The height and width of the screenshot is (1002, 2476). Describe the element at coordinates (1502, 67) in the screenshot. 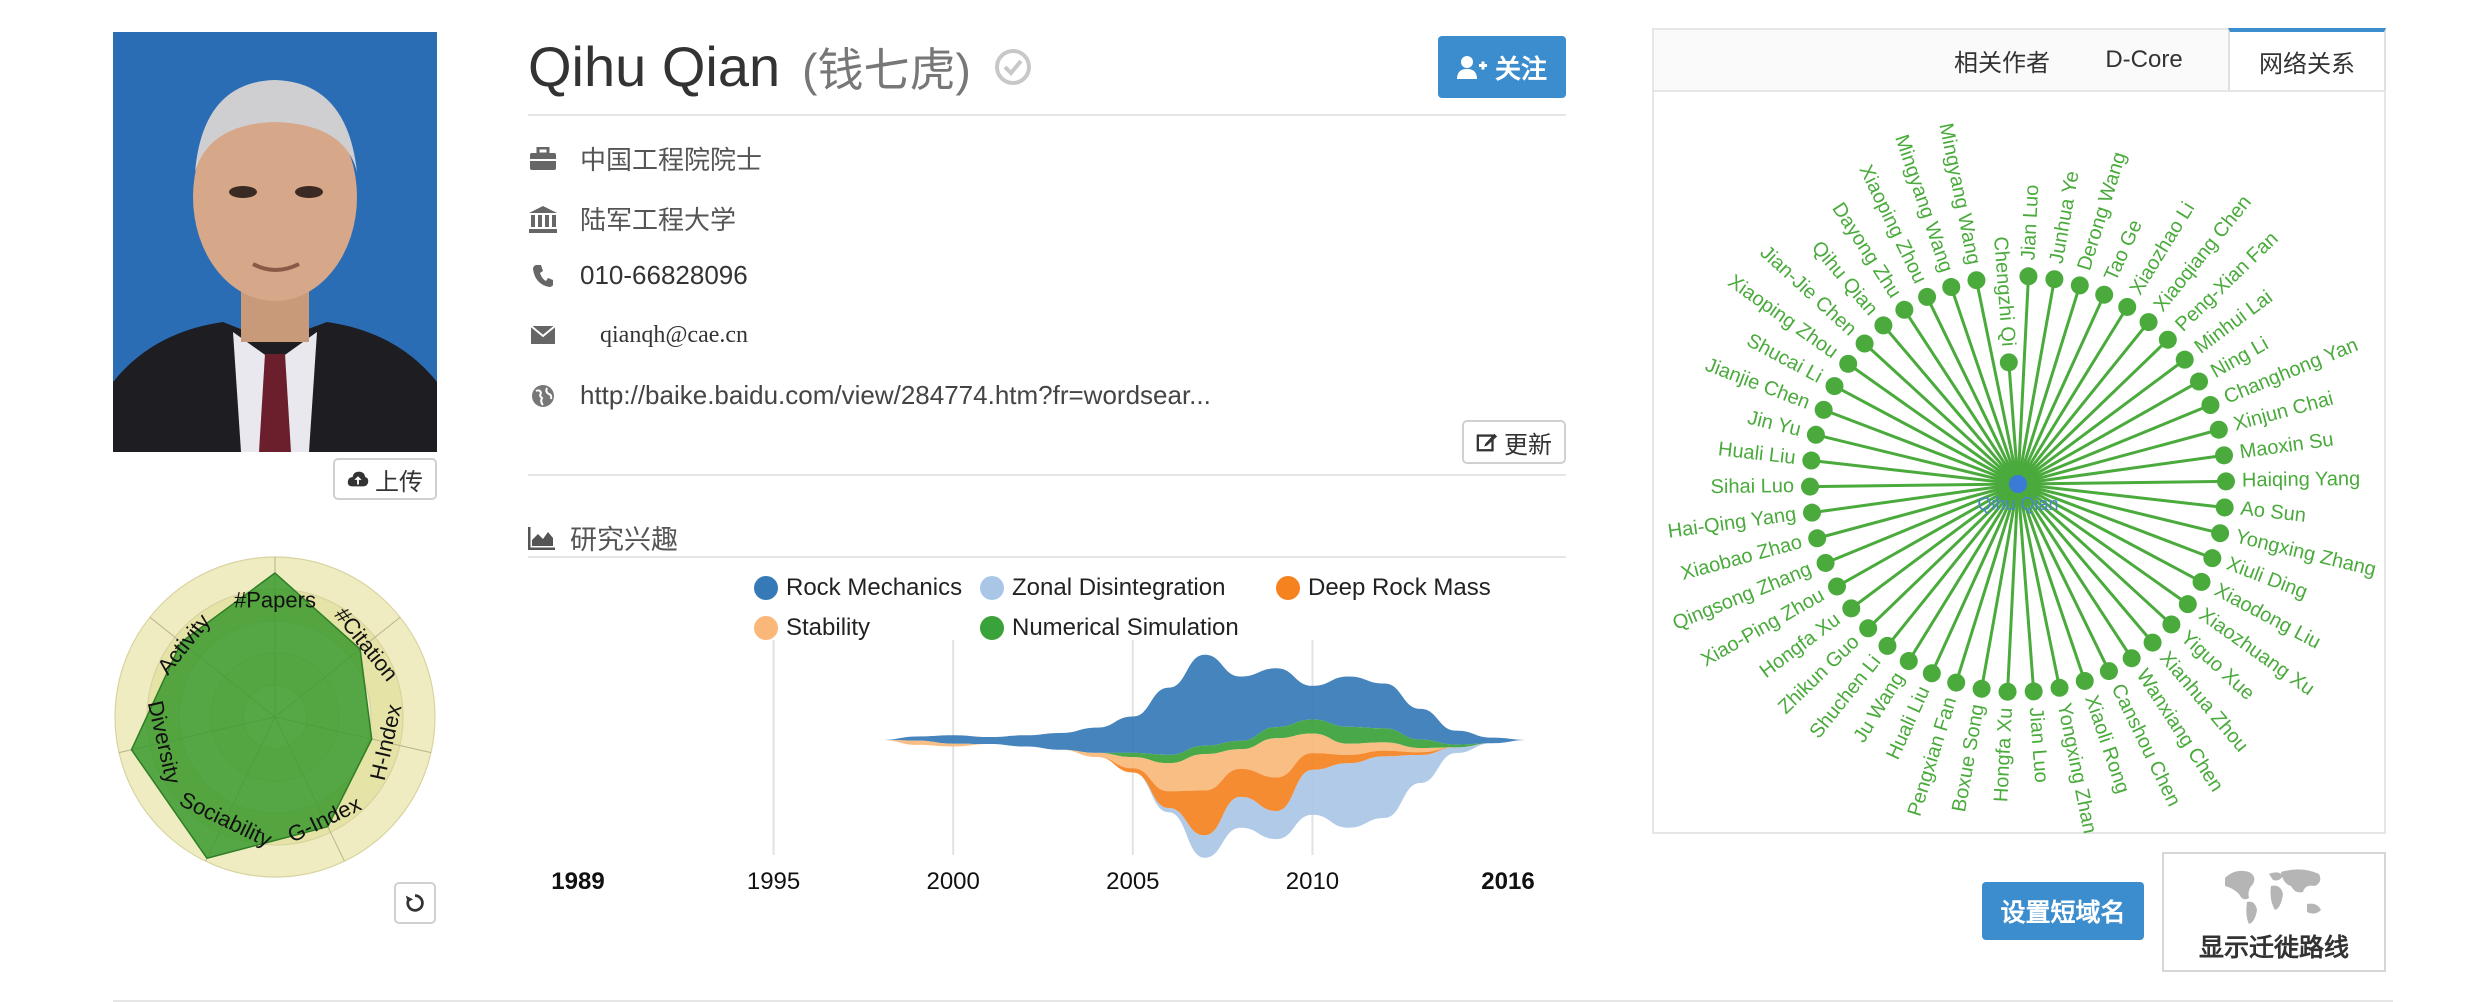

I see `follow-button: 关注` at that location.